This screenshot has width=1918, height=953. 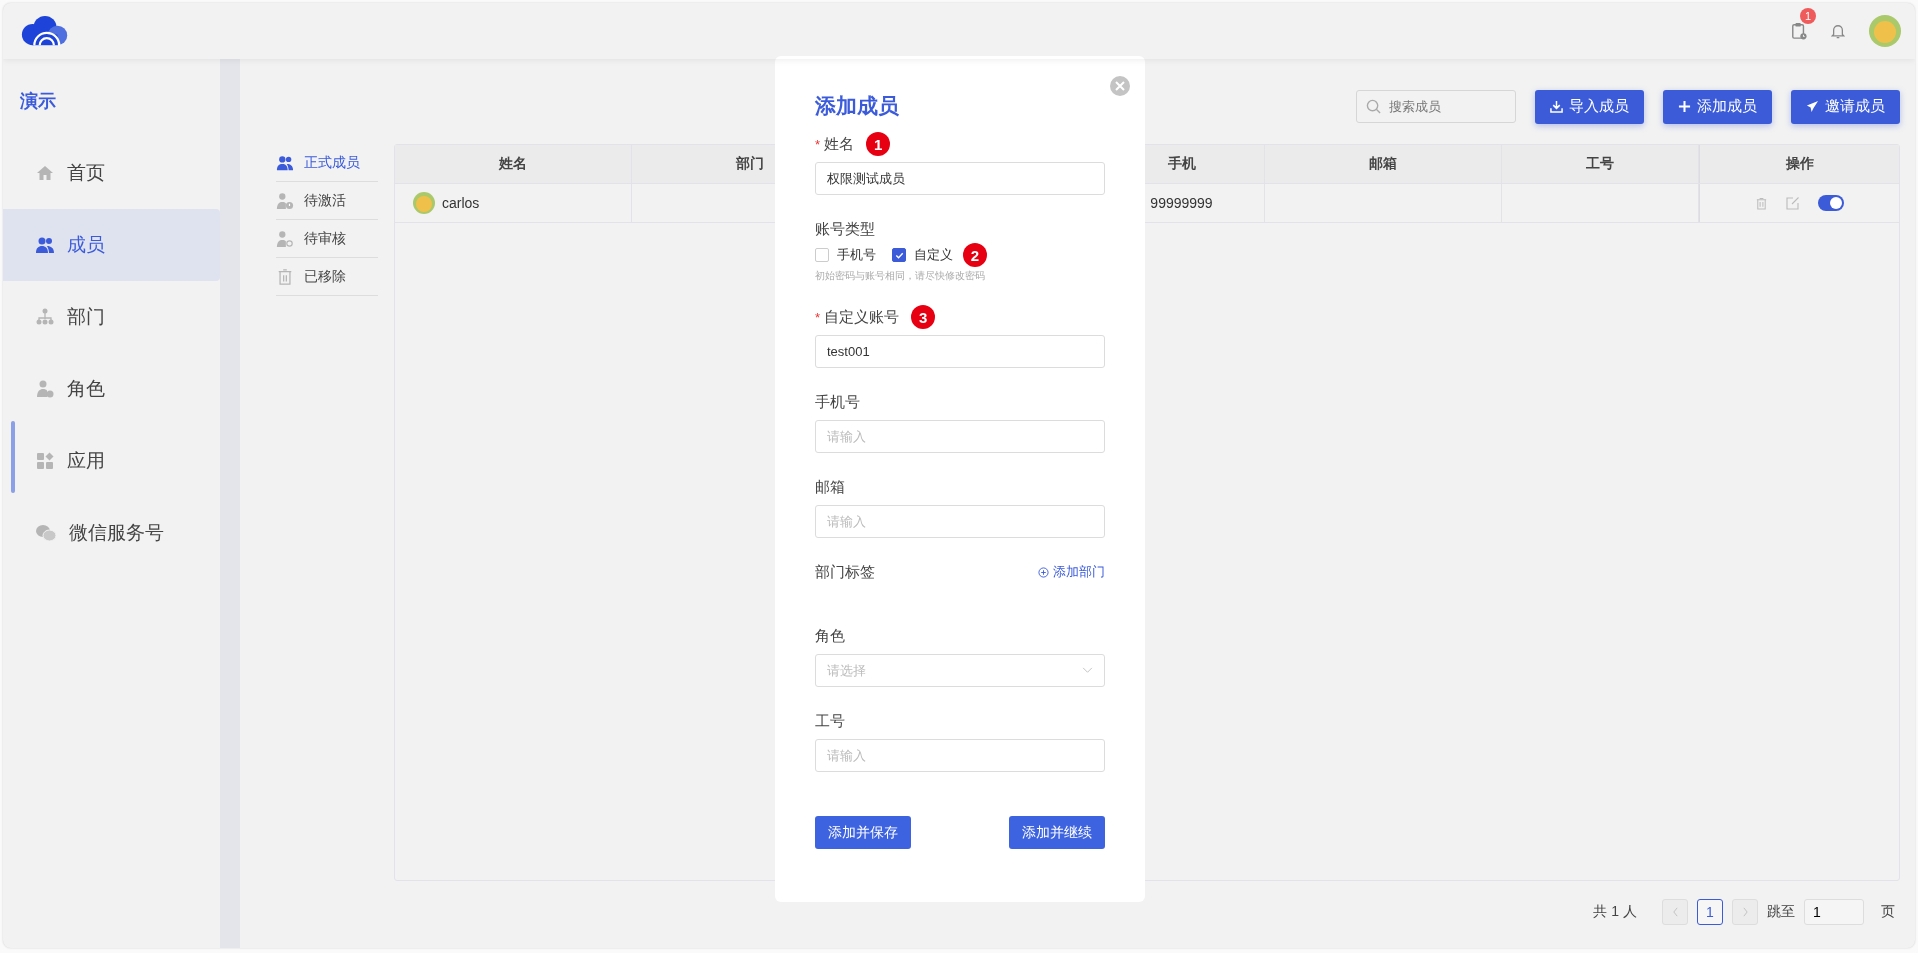 What do you see at coordinates (1043, 572) in the screenshot?
I see `plus-circle-icon` at bounding box center [1043, 572].